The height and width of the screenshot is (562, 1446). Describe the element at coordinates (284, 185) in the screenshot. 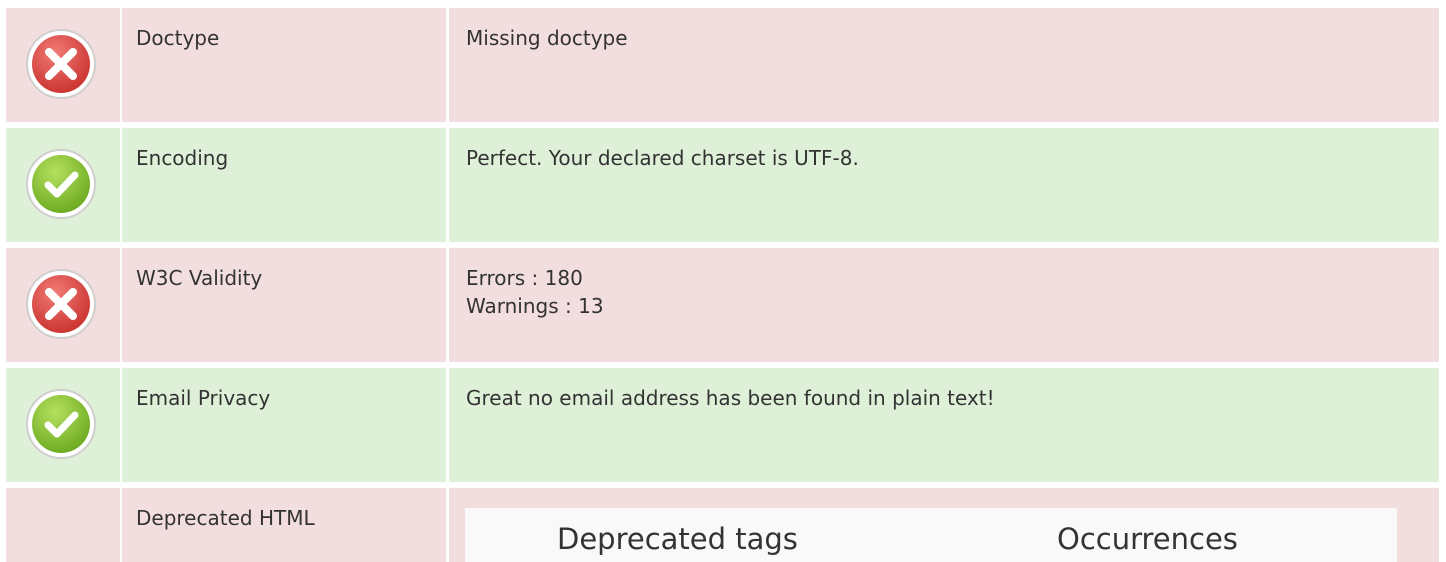

I see `row-label-cell: Encoding` at that location.